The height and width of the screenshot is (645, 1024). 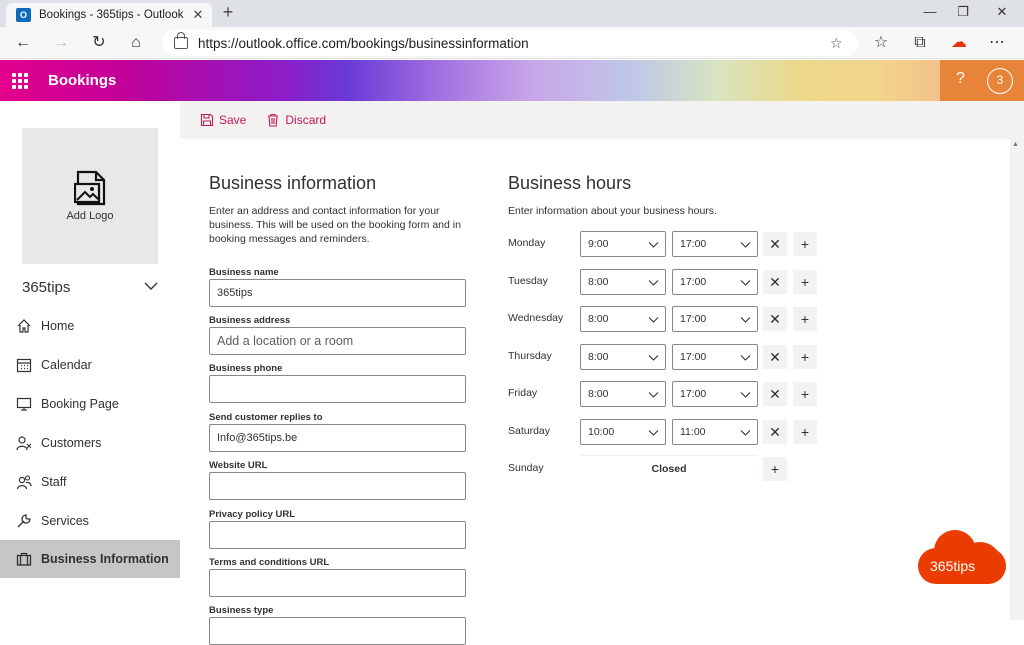 What do you see at coordinates (71, 443) in the screenshot?
I see `nav-item-label: Customers` at bounding box center [71, 443].